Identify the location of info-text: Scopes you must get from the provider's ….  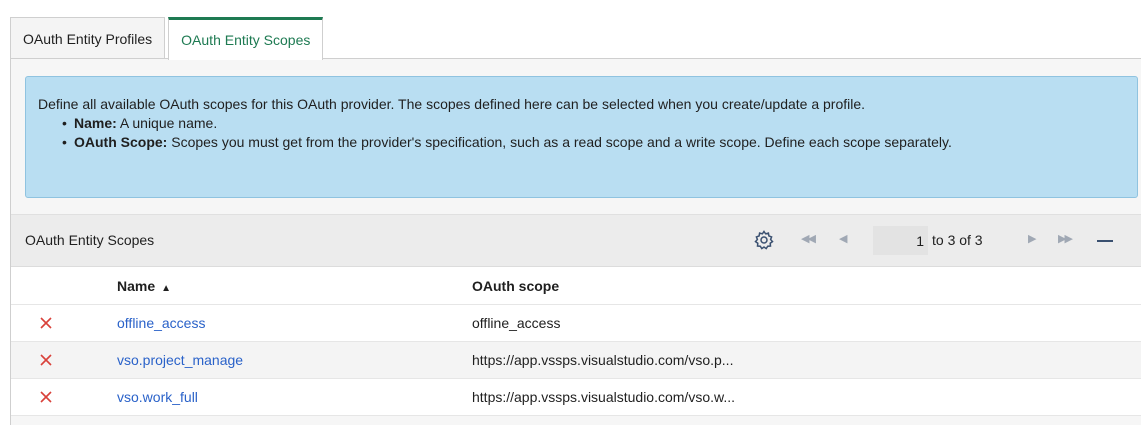
(559, 142).